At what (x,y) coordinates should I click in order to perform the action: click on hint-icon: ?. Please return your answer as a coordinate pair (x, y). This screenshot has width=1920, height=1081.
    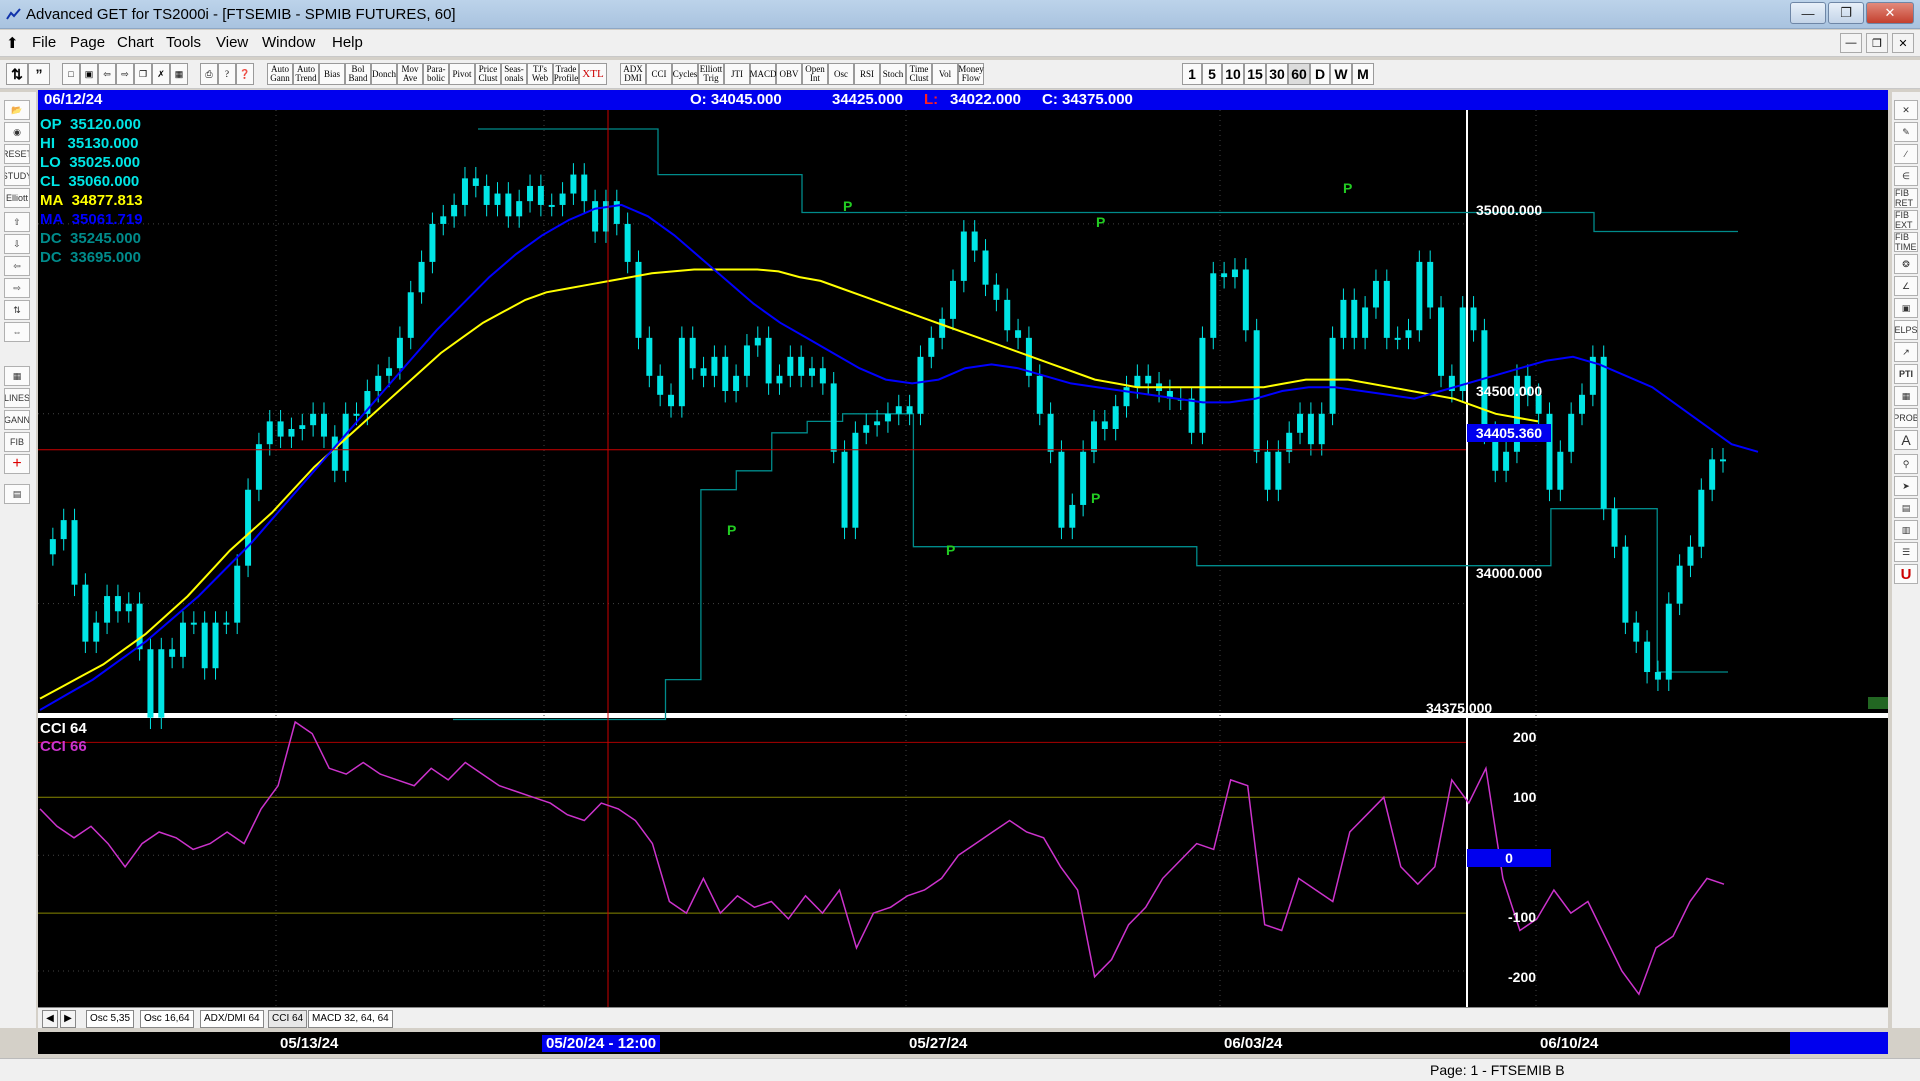
    Looking at the image, I should click on (227, 74).